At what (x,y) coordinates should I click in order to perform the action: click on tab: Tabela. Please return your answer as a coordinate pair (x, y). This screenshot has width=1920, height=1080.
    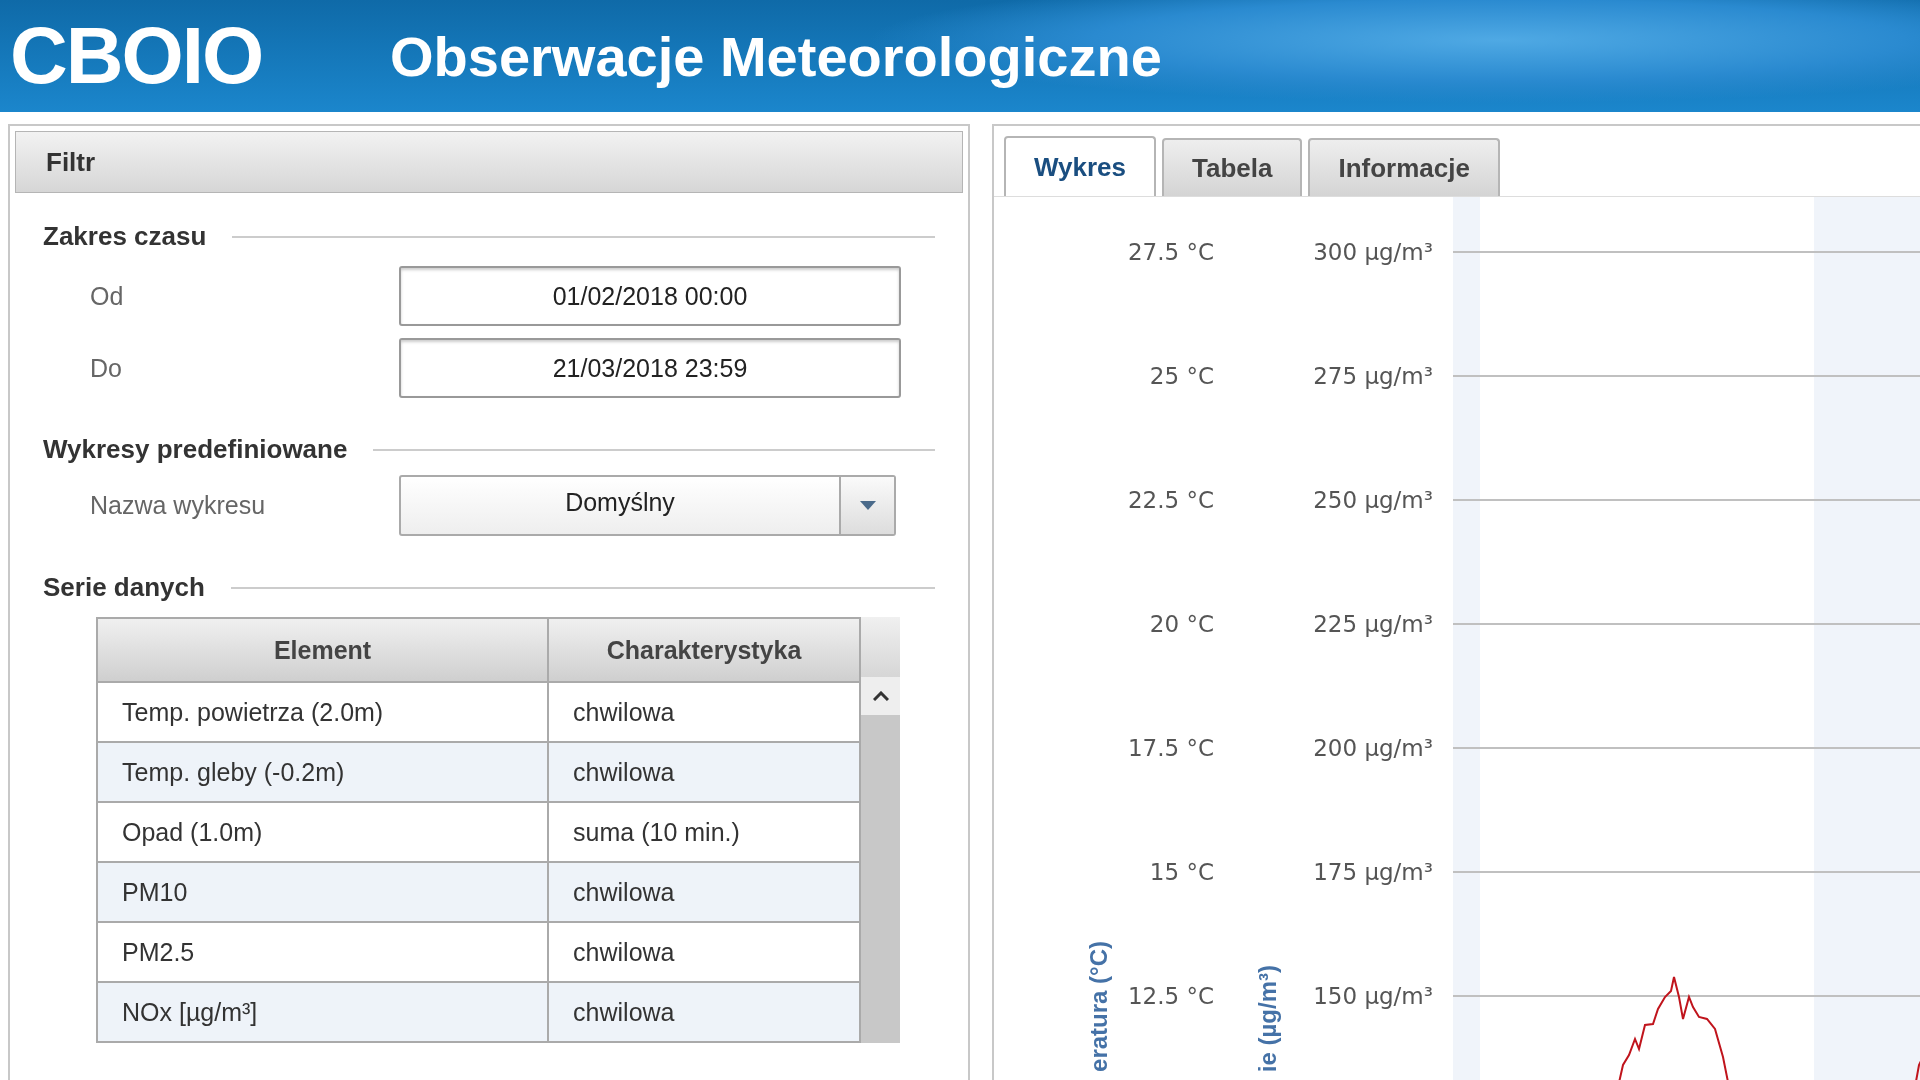
    Looking at the image, I should click on (1232, 167).